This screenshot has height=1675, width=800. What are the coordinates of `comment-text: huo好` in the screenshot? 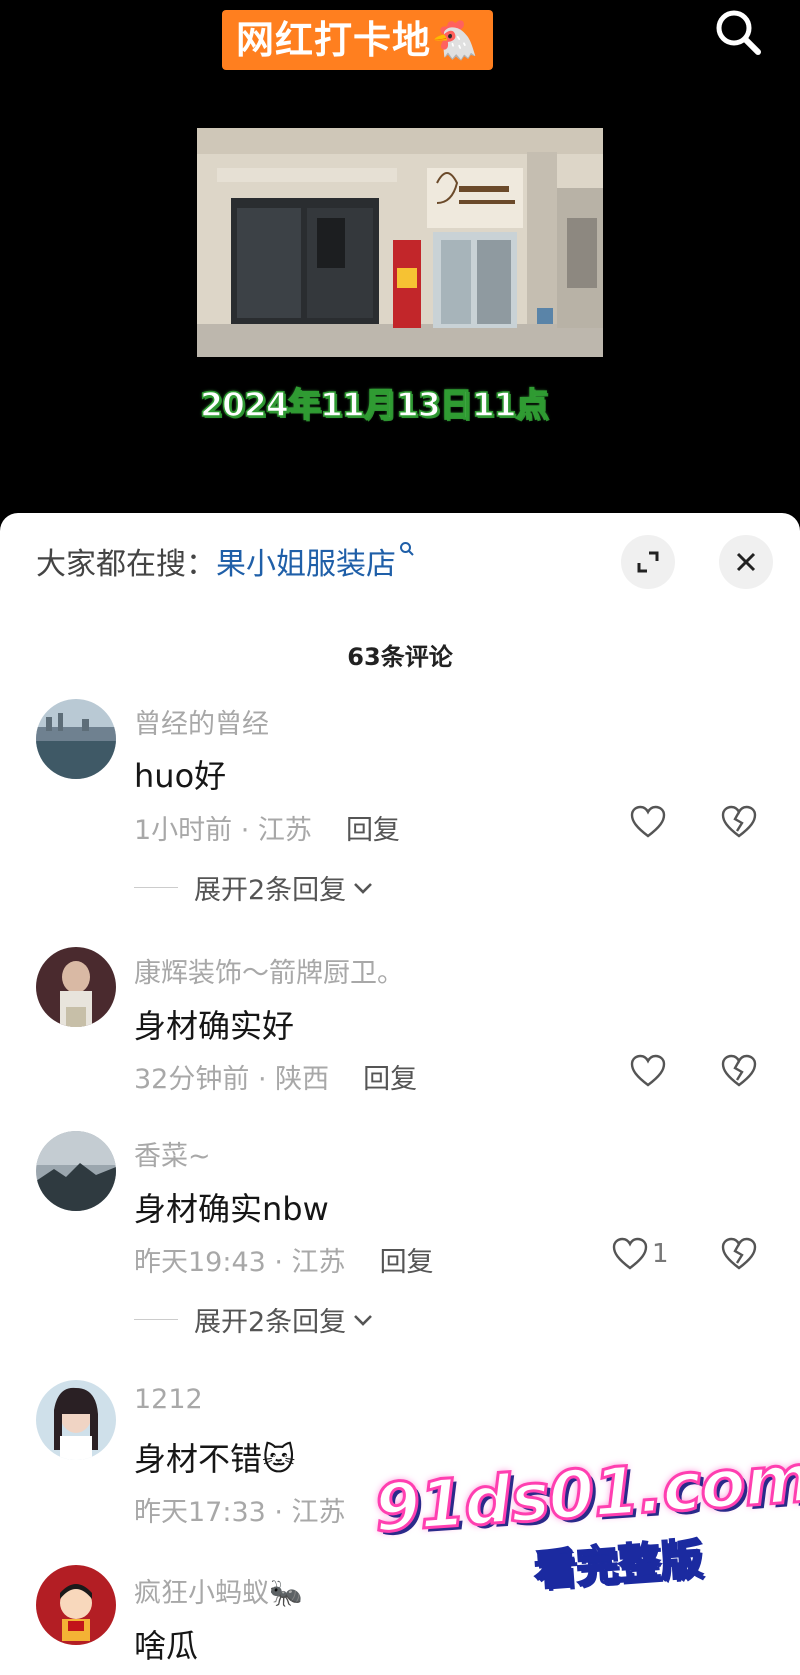 It's located at (180, 776).